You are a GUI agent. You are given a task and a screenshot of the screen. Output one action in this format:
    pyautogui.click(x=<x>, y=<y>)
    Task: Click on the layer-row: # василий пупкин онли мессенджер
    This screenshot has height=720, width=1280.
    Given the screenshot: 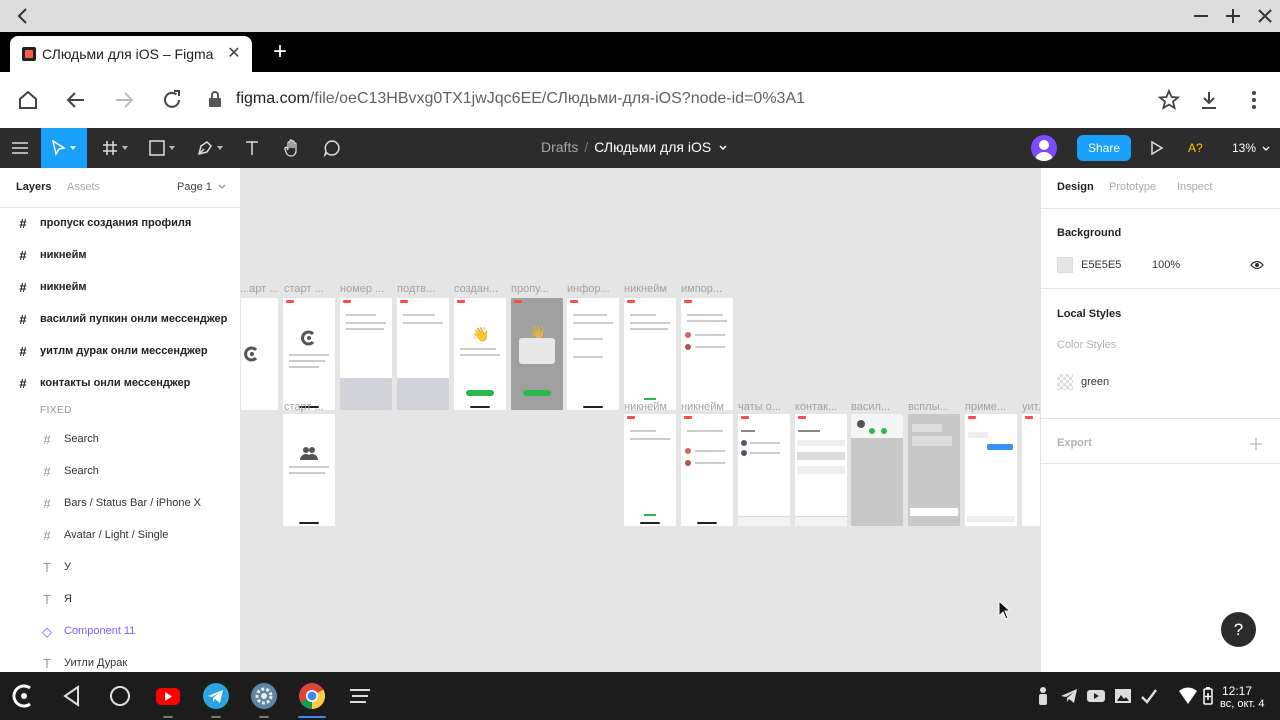 What is the action you would take?
    pyautogui.click(x=120, y=320)
    